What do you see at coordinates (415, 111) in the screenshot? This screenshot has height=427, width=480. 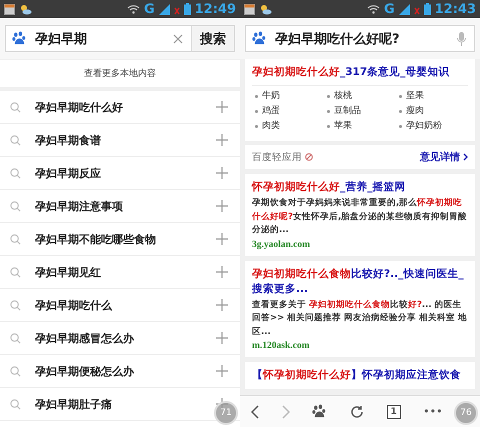 I see `food-item: 瘦肉` at bounding box center [415, 111].